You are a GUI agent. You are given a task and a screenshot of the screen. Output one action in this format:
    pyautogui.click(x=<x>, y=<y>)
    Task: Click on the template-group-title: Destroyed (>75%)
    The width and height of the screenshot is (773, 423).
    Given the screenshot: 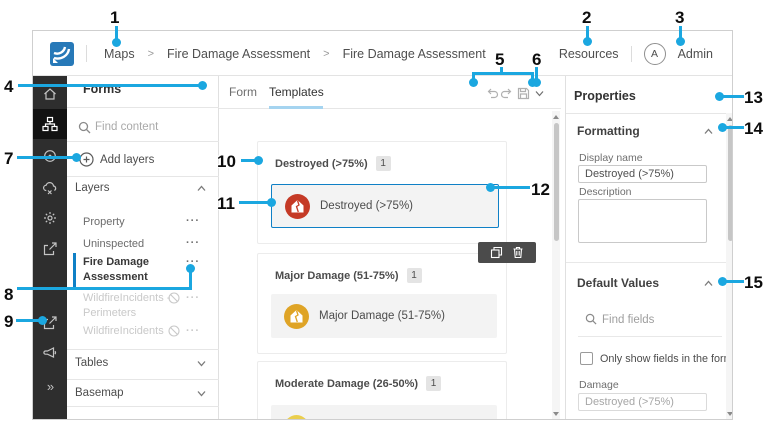 What is the action you would take?
    pyautogui.click(x=321, y=163)
    